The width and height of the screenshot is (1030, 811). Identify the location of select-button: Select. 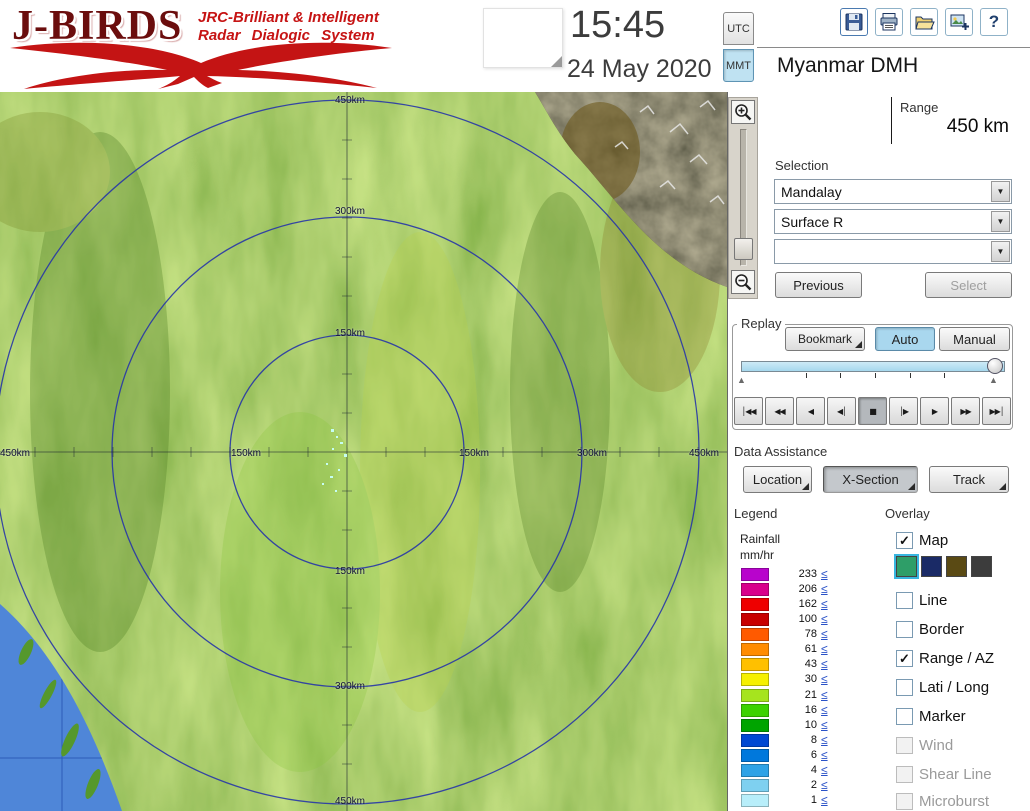
(968, 285).